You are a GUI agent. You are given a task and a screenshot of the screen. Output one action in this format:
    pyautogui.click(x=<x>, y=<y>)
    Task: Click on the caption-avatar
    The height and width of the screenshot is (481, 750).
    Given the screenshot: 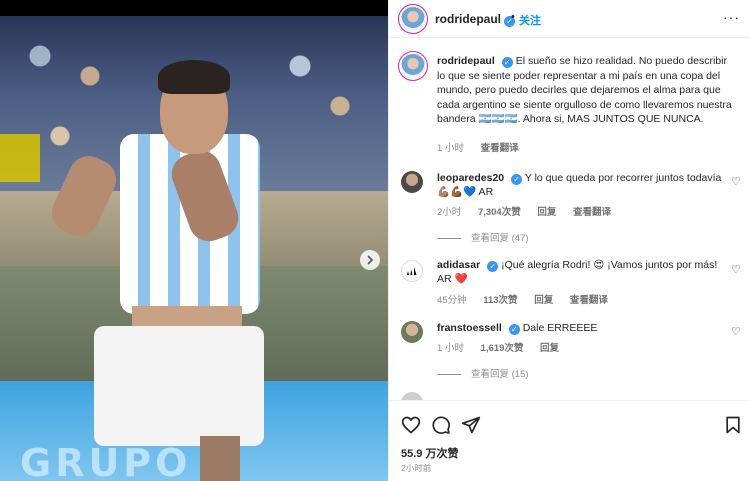 What is the action you would take?
    pyautogui.click(x=413, y=66)
    